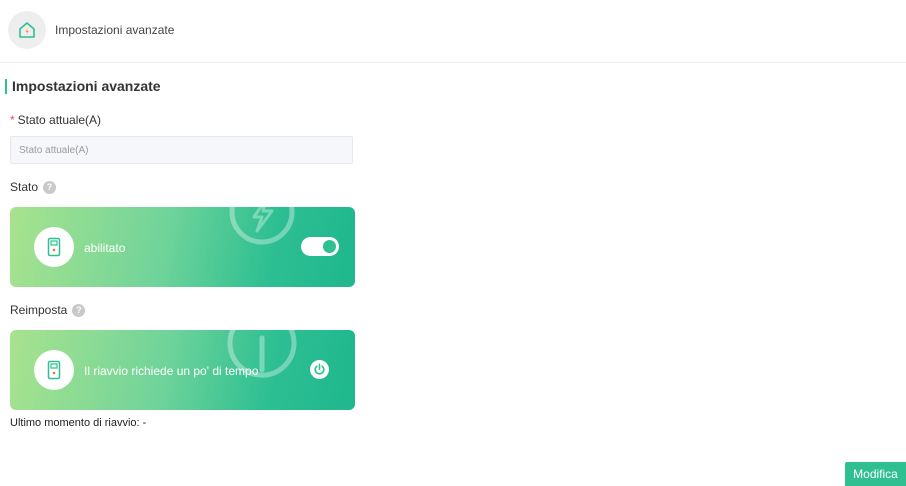 The image size is (906, 486). Describe the element at coordinates (79, 310) in the screenshot. I see `reset-help-icon: ?` at that location.